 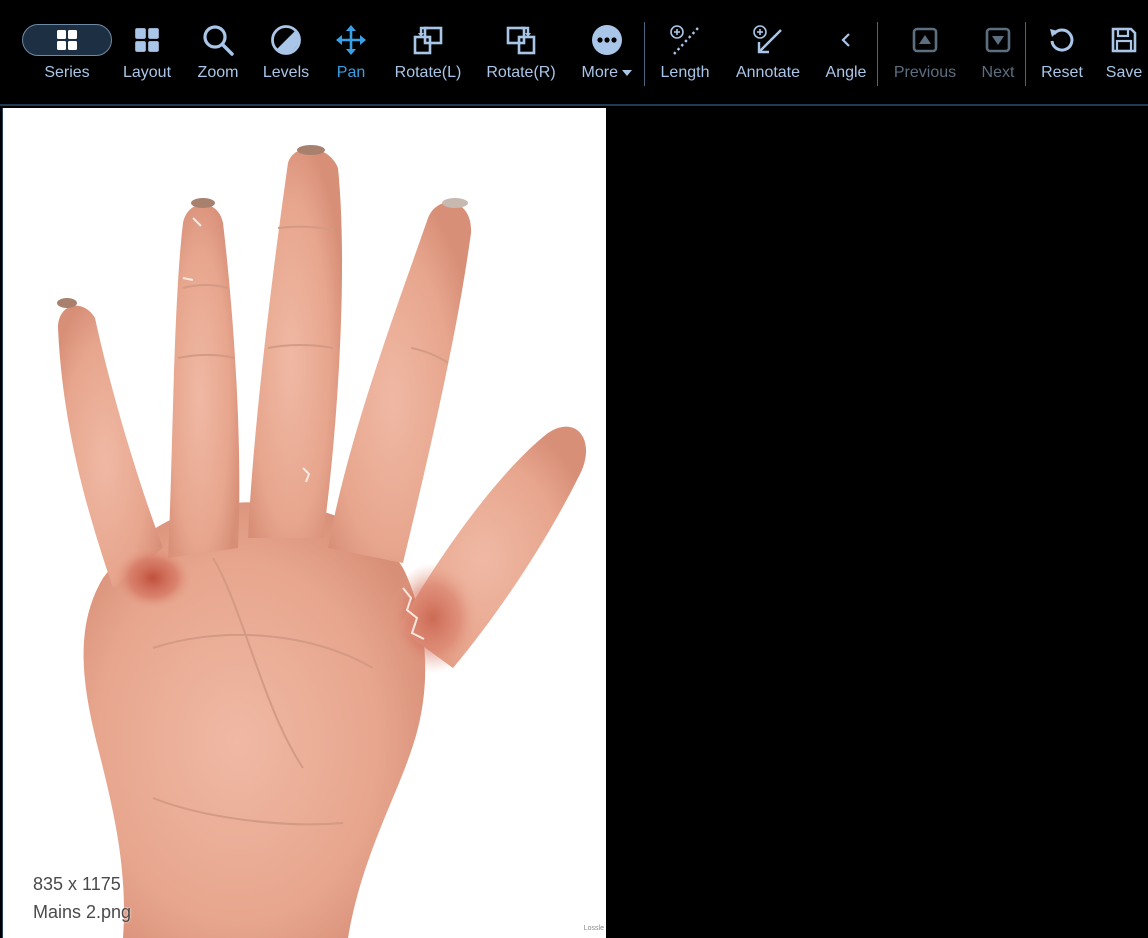 What do you see at coordinates (351, 72) in the screenshot?
I see `pan-label: Pan` at bounding box center [351, 72].